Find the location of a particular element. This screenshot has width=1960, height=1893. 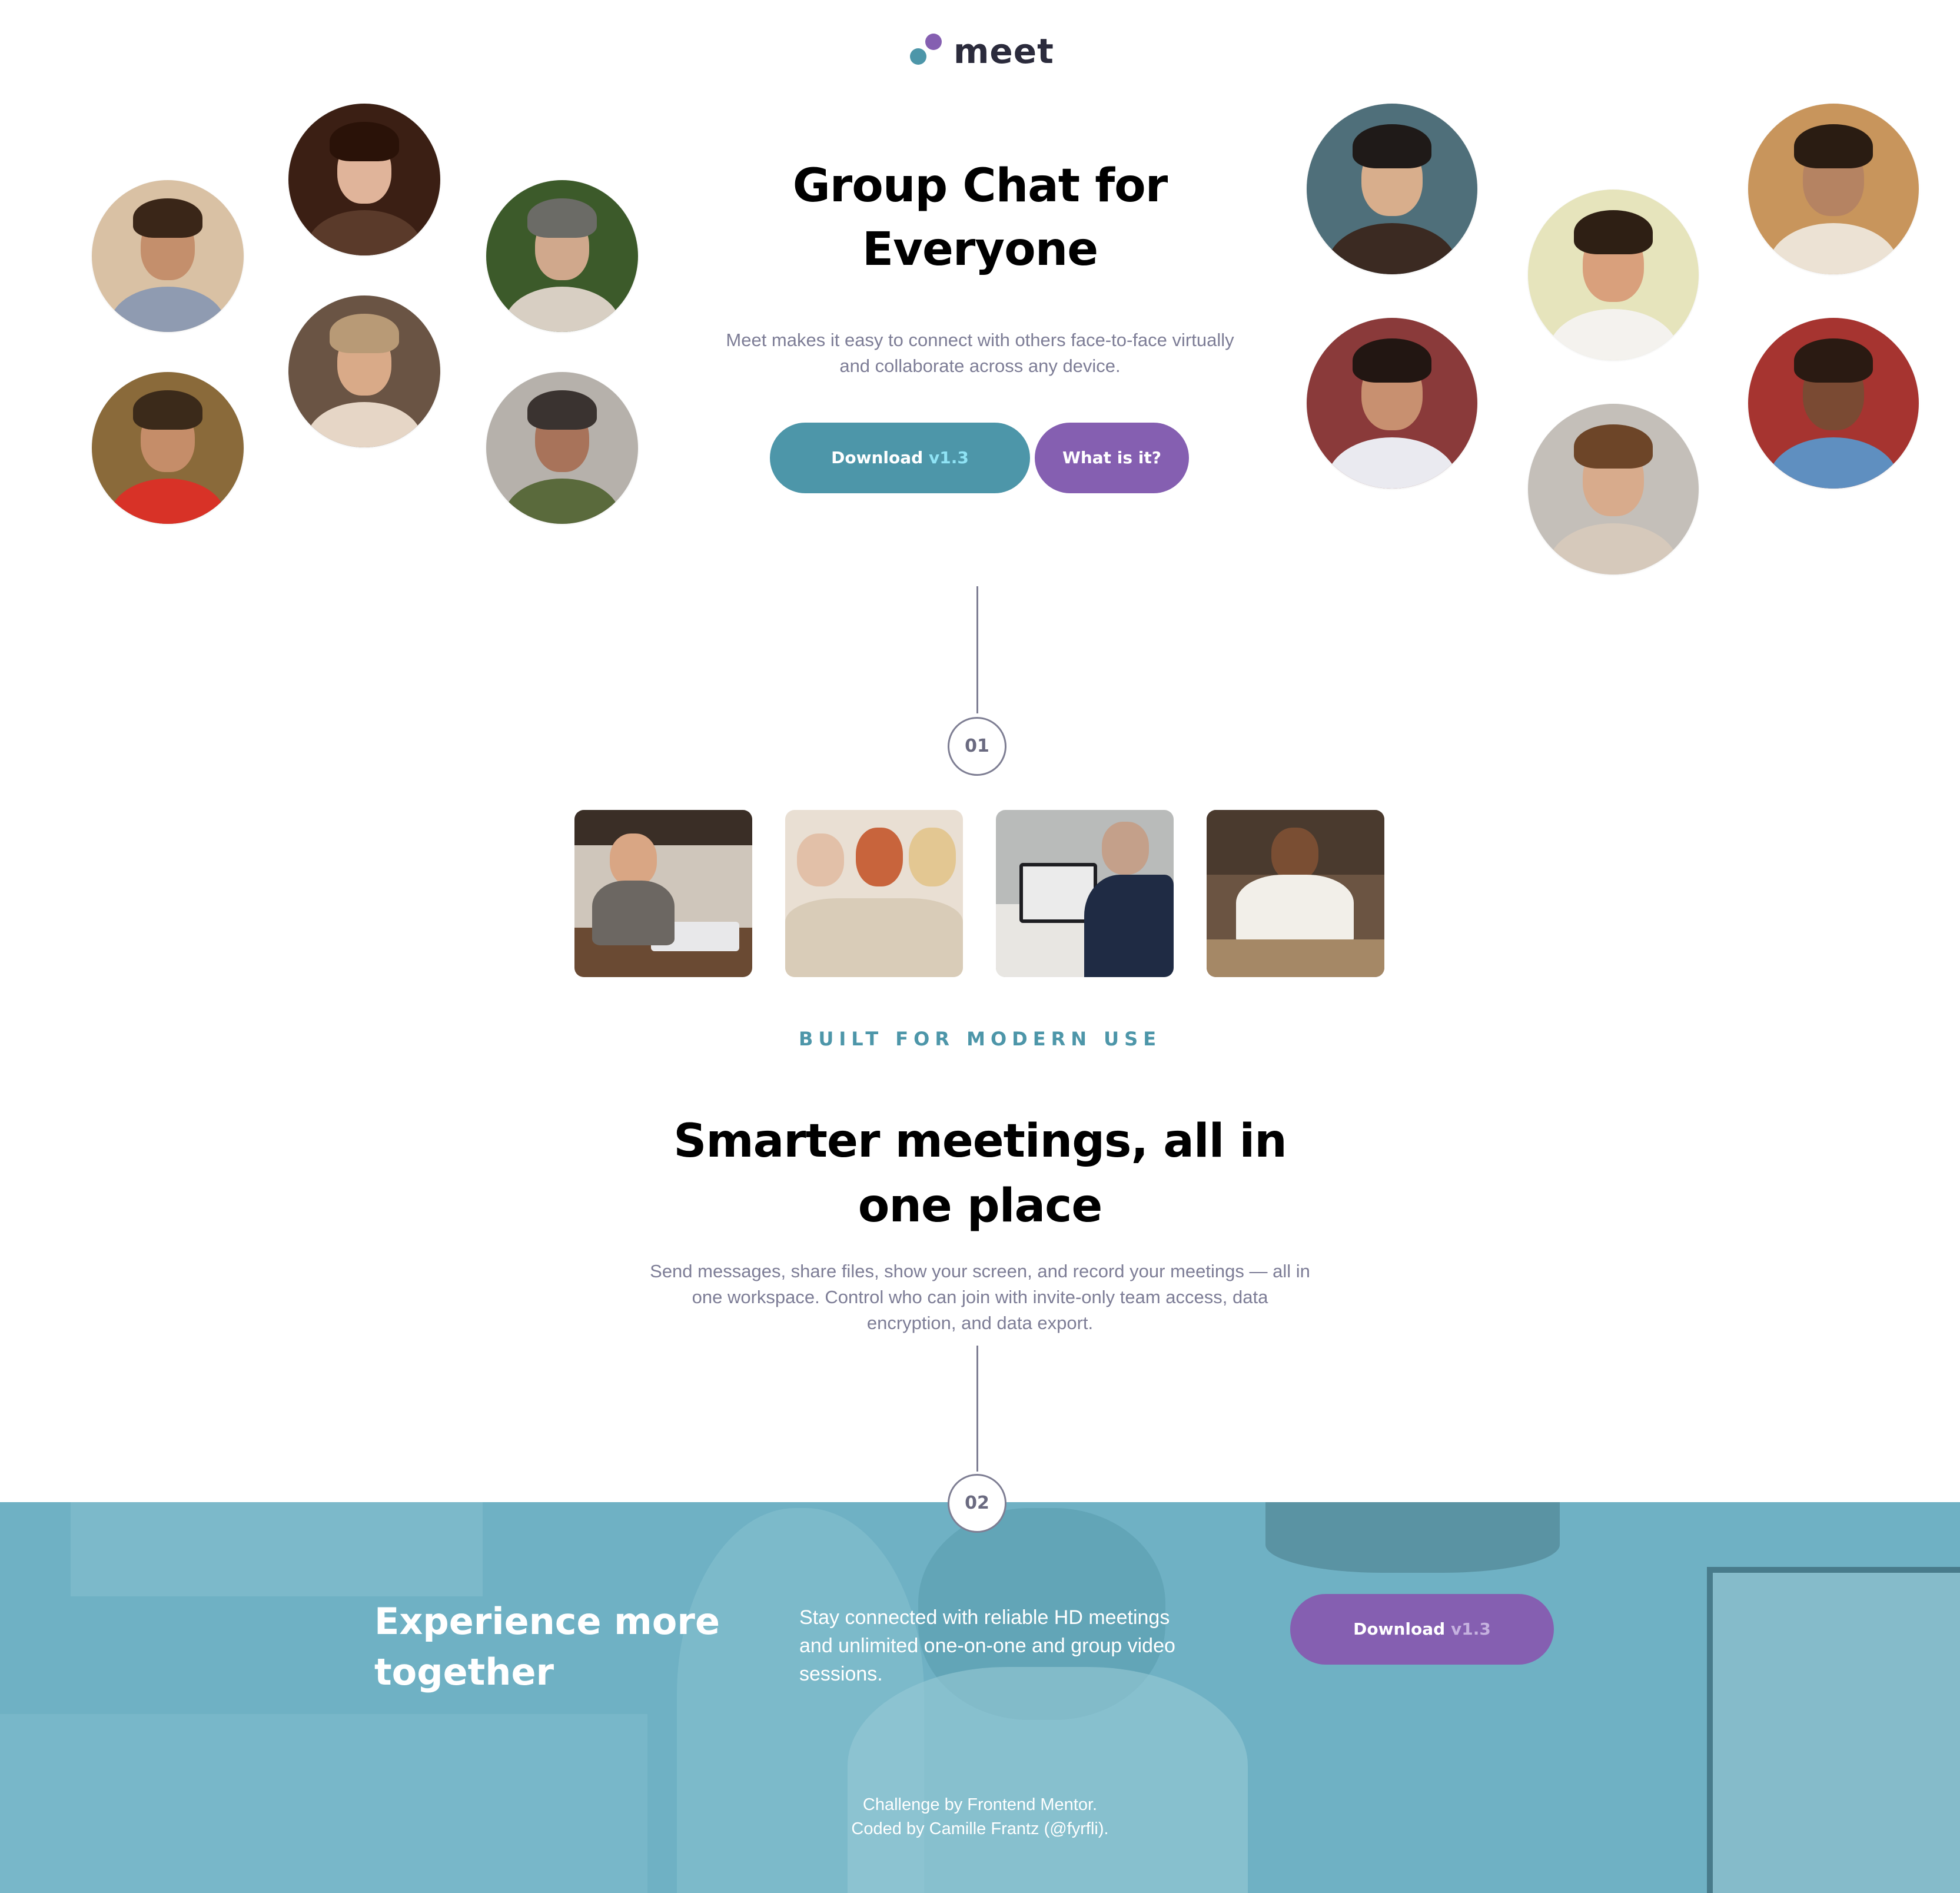

band-desc-line-1: Stay connected with reliable HD meetings is located at coordinates (984, 1617).